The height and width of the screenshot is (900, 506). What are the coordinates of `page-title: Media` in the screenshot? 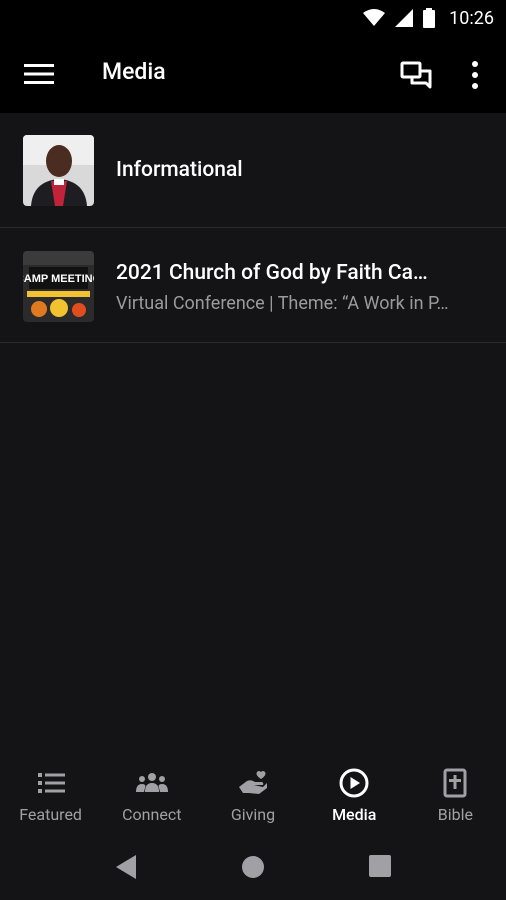 It's located at (134, 71).